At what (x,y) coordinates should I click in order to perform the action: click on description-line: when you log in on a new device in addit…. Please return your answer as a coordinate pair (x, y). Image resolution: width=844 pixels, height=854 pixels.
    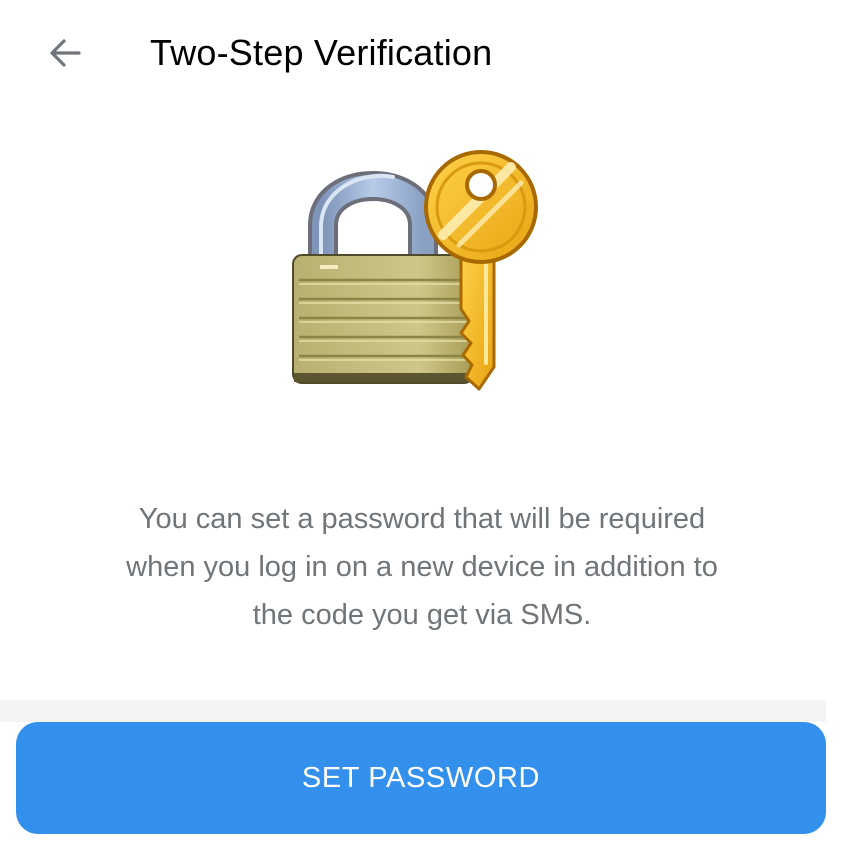
    Looking at the image, I should click on (422, 567).